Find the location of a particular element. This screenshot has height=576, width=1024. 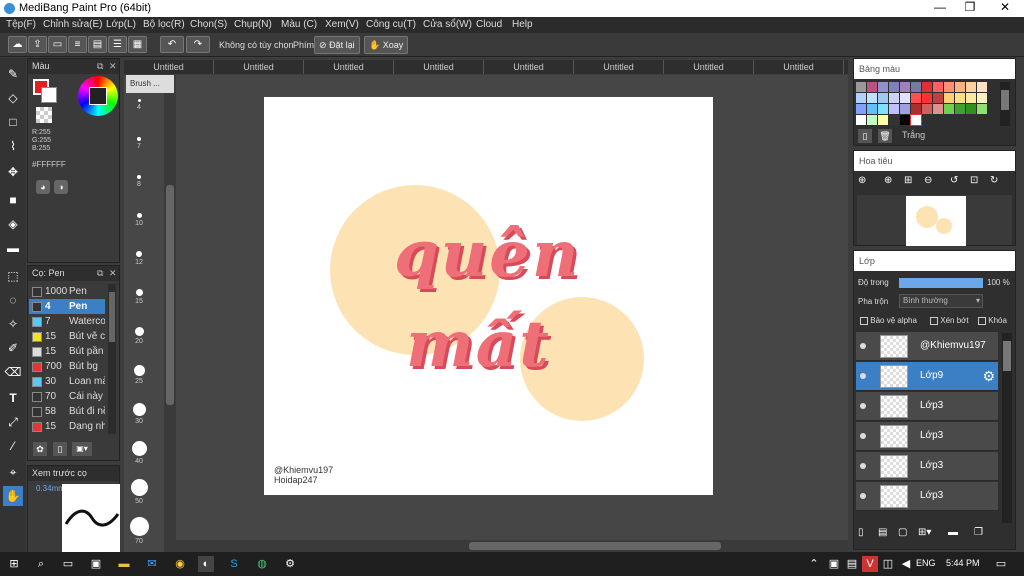

menu-edit: Chỉnh sửa(E) is located at coordinates (73, 24).